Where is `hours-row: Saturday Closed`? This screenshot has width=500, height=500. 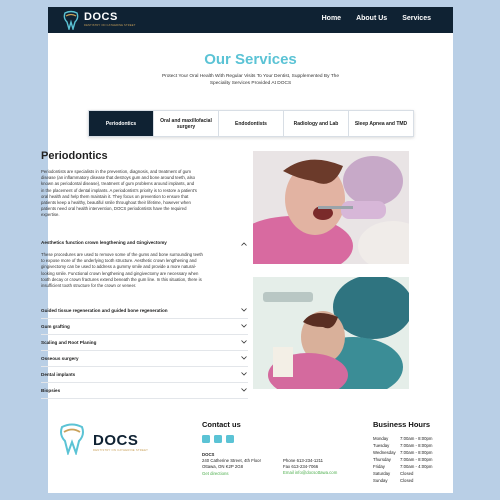
hours-row: Saturday Closed is located at coordinates (408, 473).